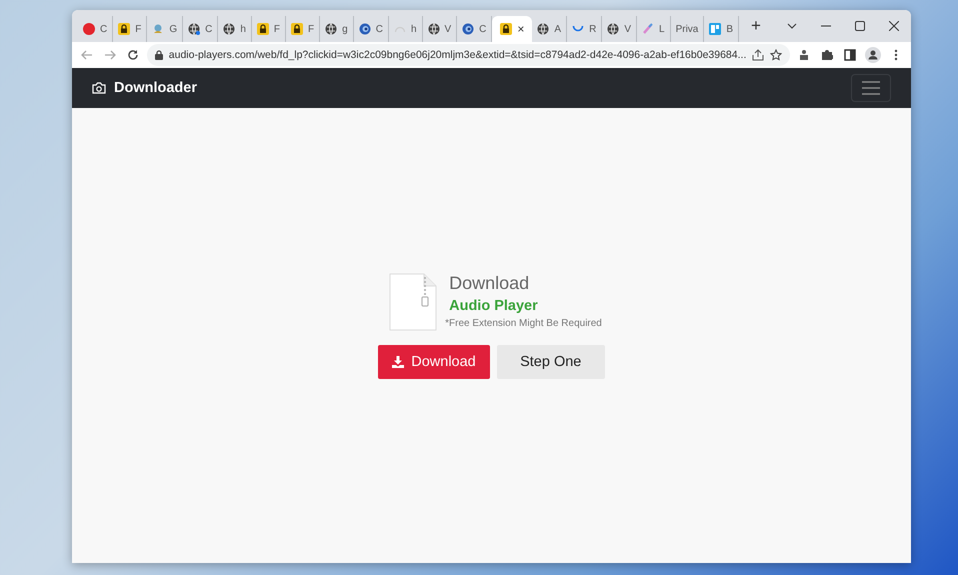  I want to click on camera-icon, so click(99, 88).